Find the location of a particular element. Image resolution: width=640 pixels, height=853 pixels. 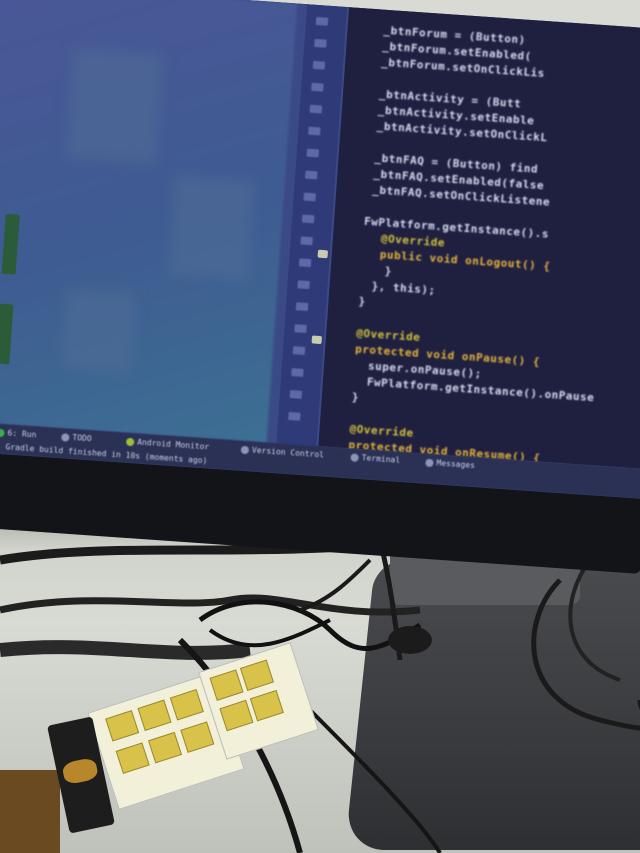

status-bar-tab: Android Monitor is located at coordinates (167, 444).